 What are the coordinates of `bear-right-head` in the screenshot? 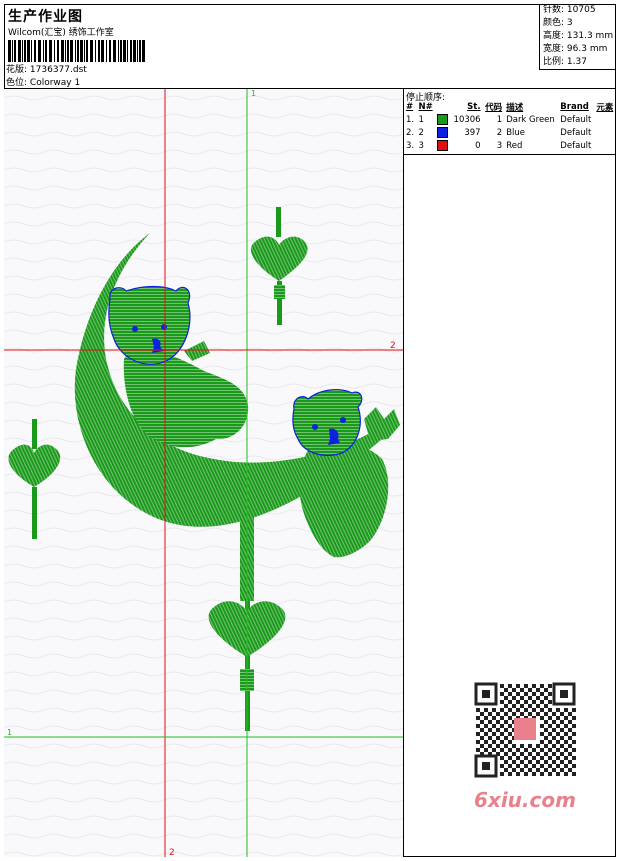 It's located at (327, 422).